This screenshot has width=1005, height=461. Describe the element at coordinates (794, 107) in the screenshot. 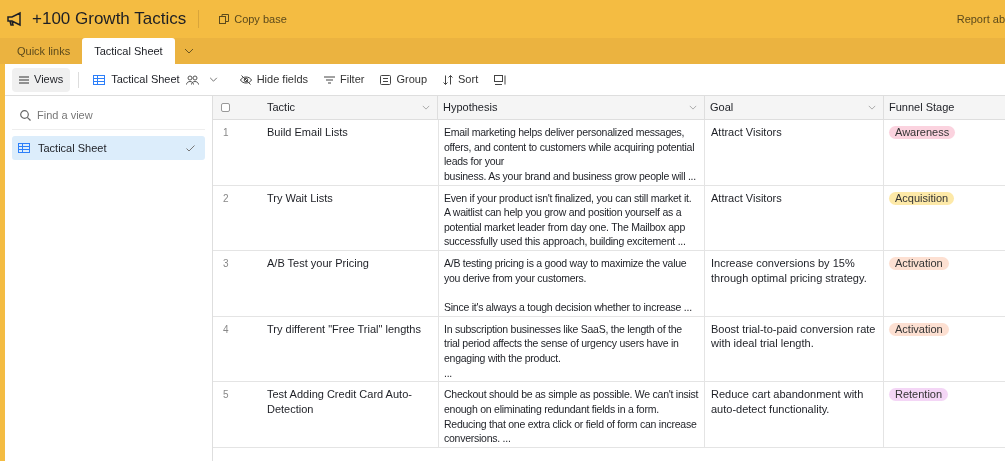

I see `column-header: Goal` at that location.